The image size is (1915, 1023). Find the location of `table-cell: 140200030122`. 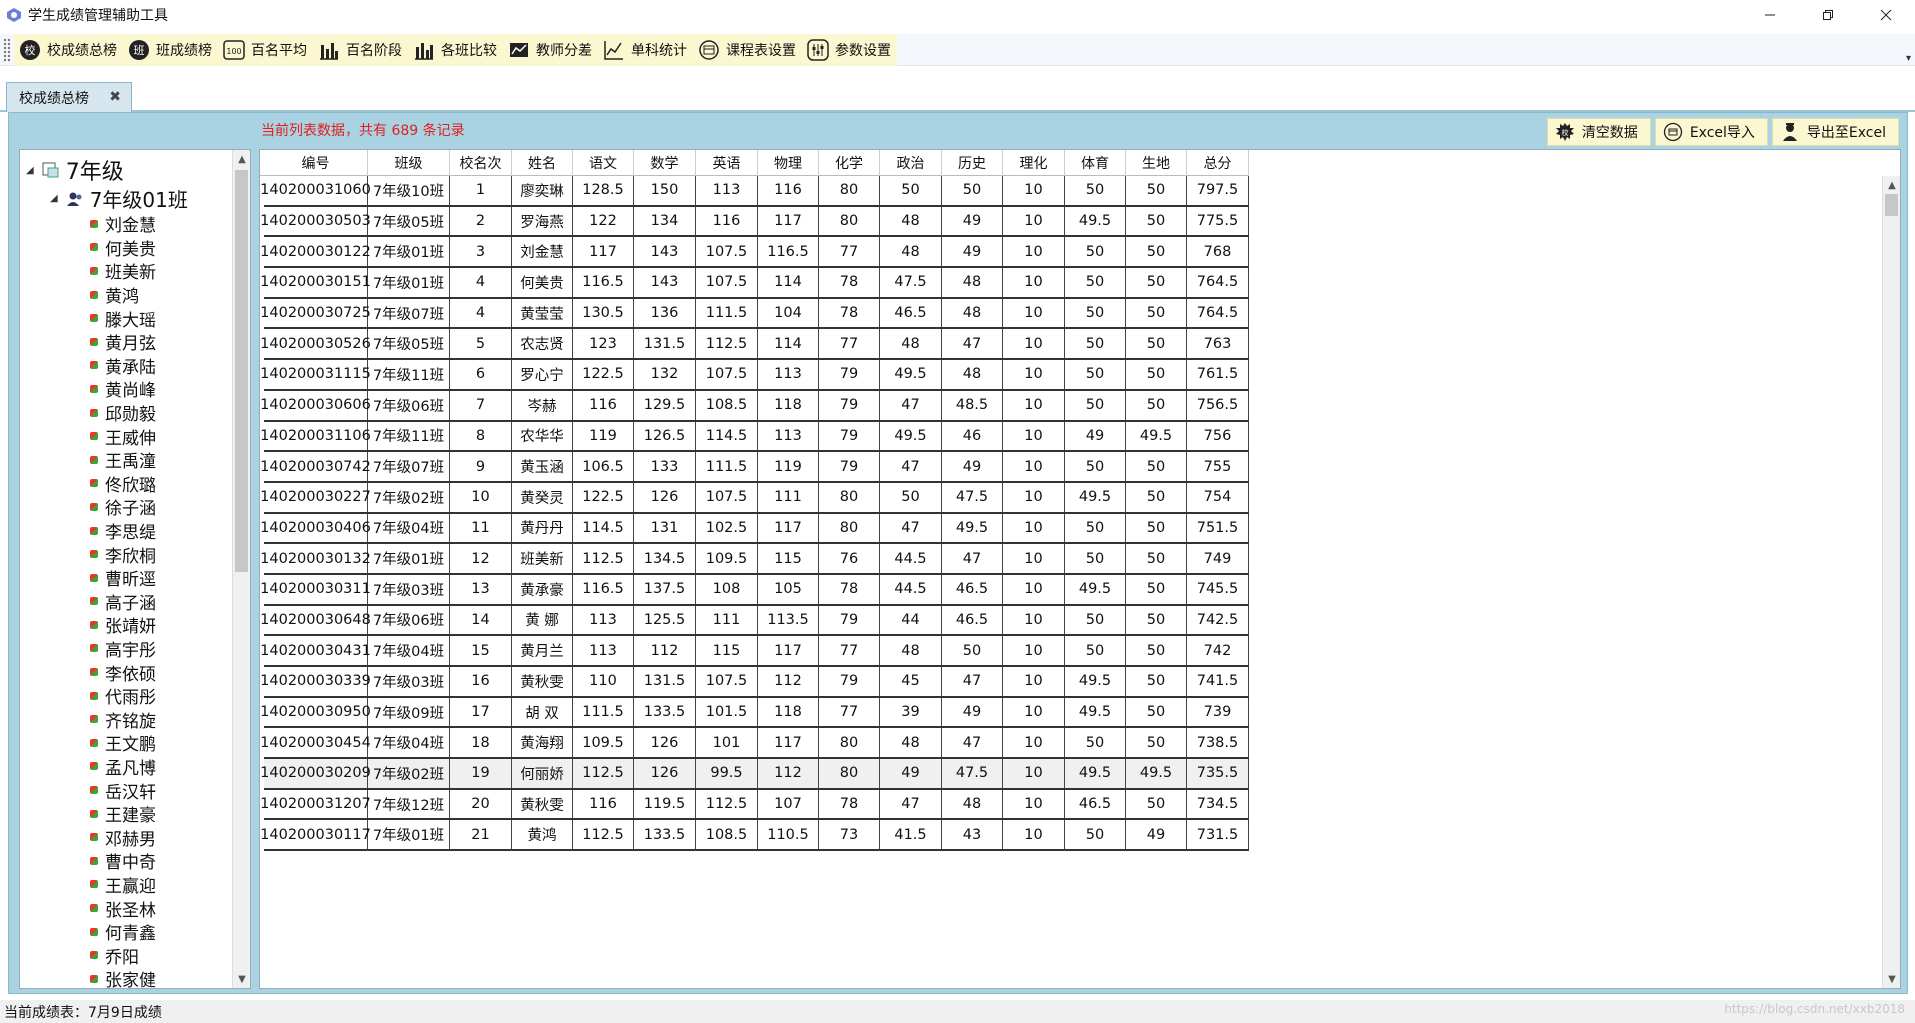

table-cell: 140200030122 is located at coordinates (315, 252).